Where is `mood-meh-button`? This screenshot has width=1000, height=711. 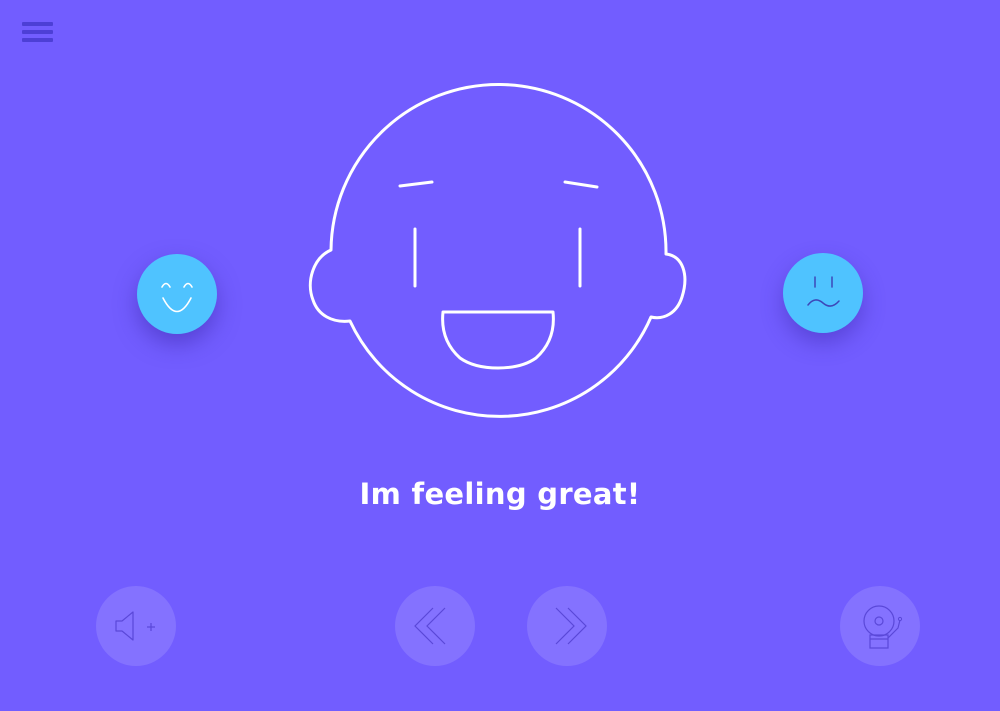 mood-meh-button is located at coordinates (823, 293).